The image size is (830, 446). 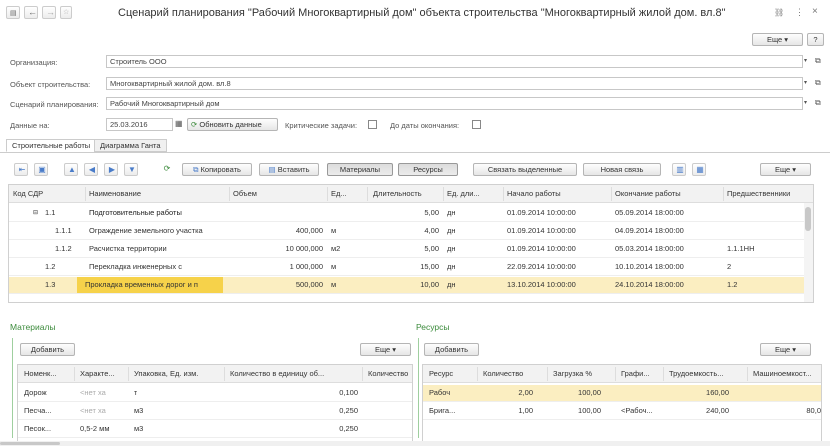 What do you see at coordinates (815, 39) in the screenshot?
I see `help-button: ?` at bounding box center [815, 39].